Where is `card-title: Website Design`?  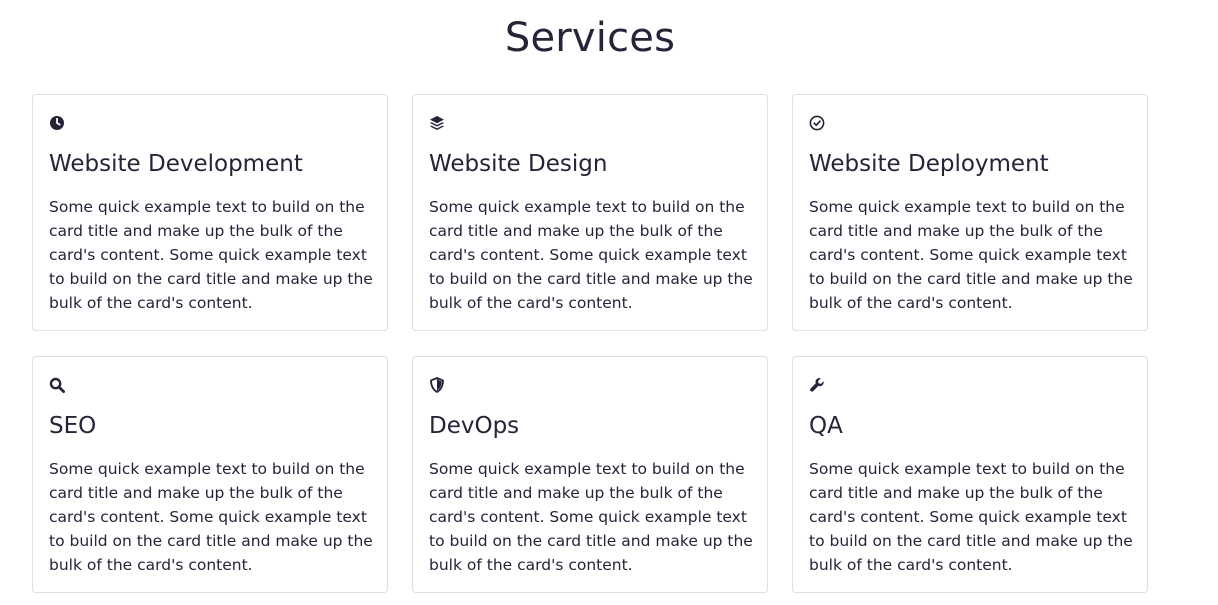 card-title: Website Design is located at coordinates (518, 164).